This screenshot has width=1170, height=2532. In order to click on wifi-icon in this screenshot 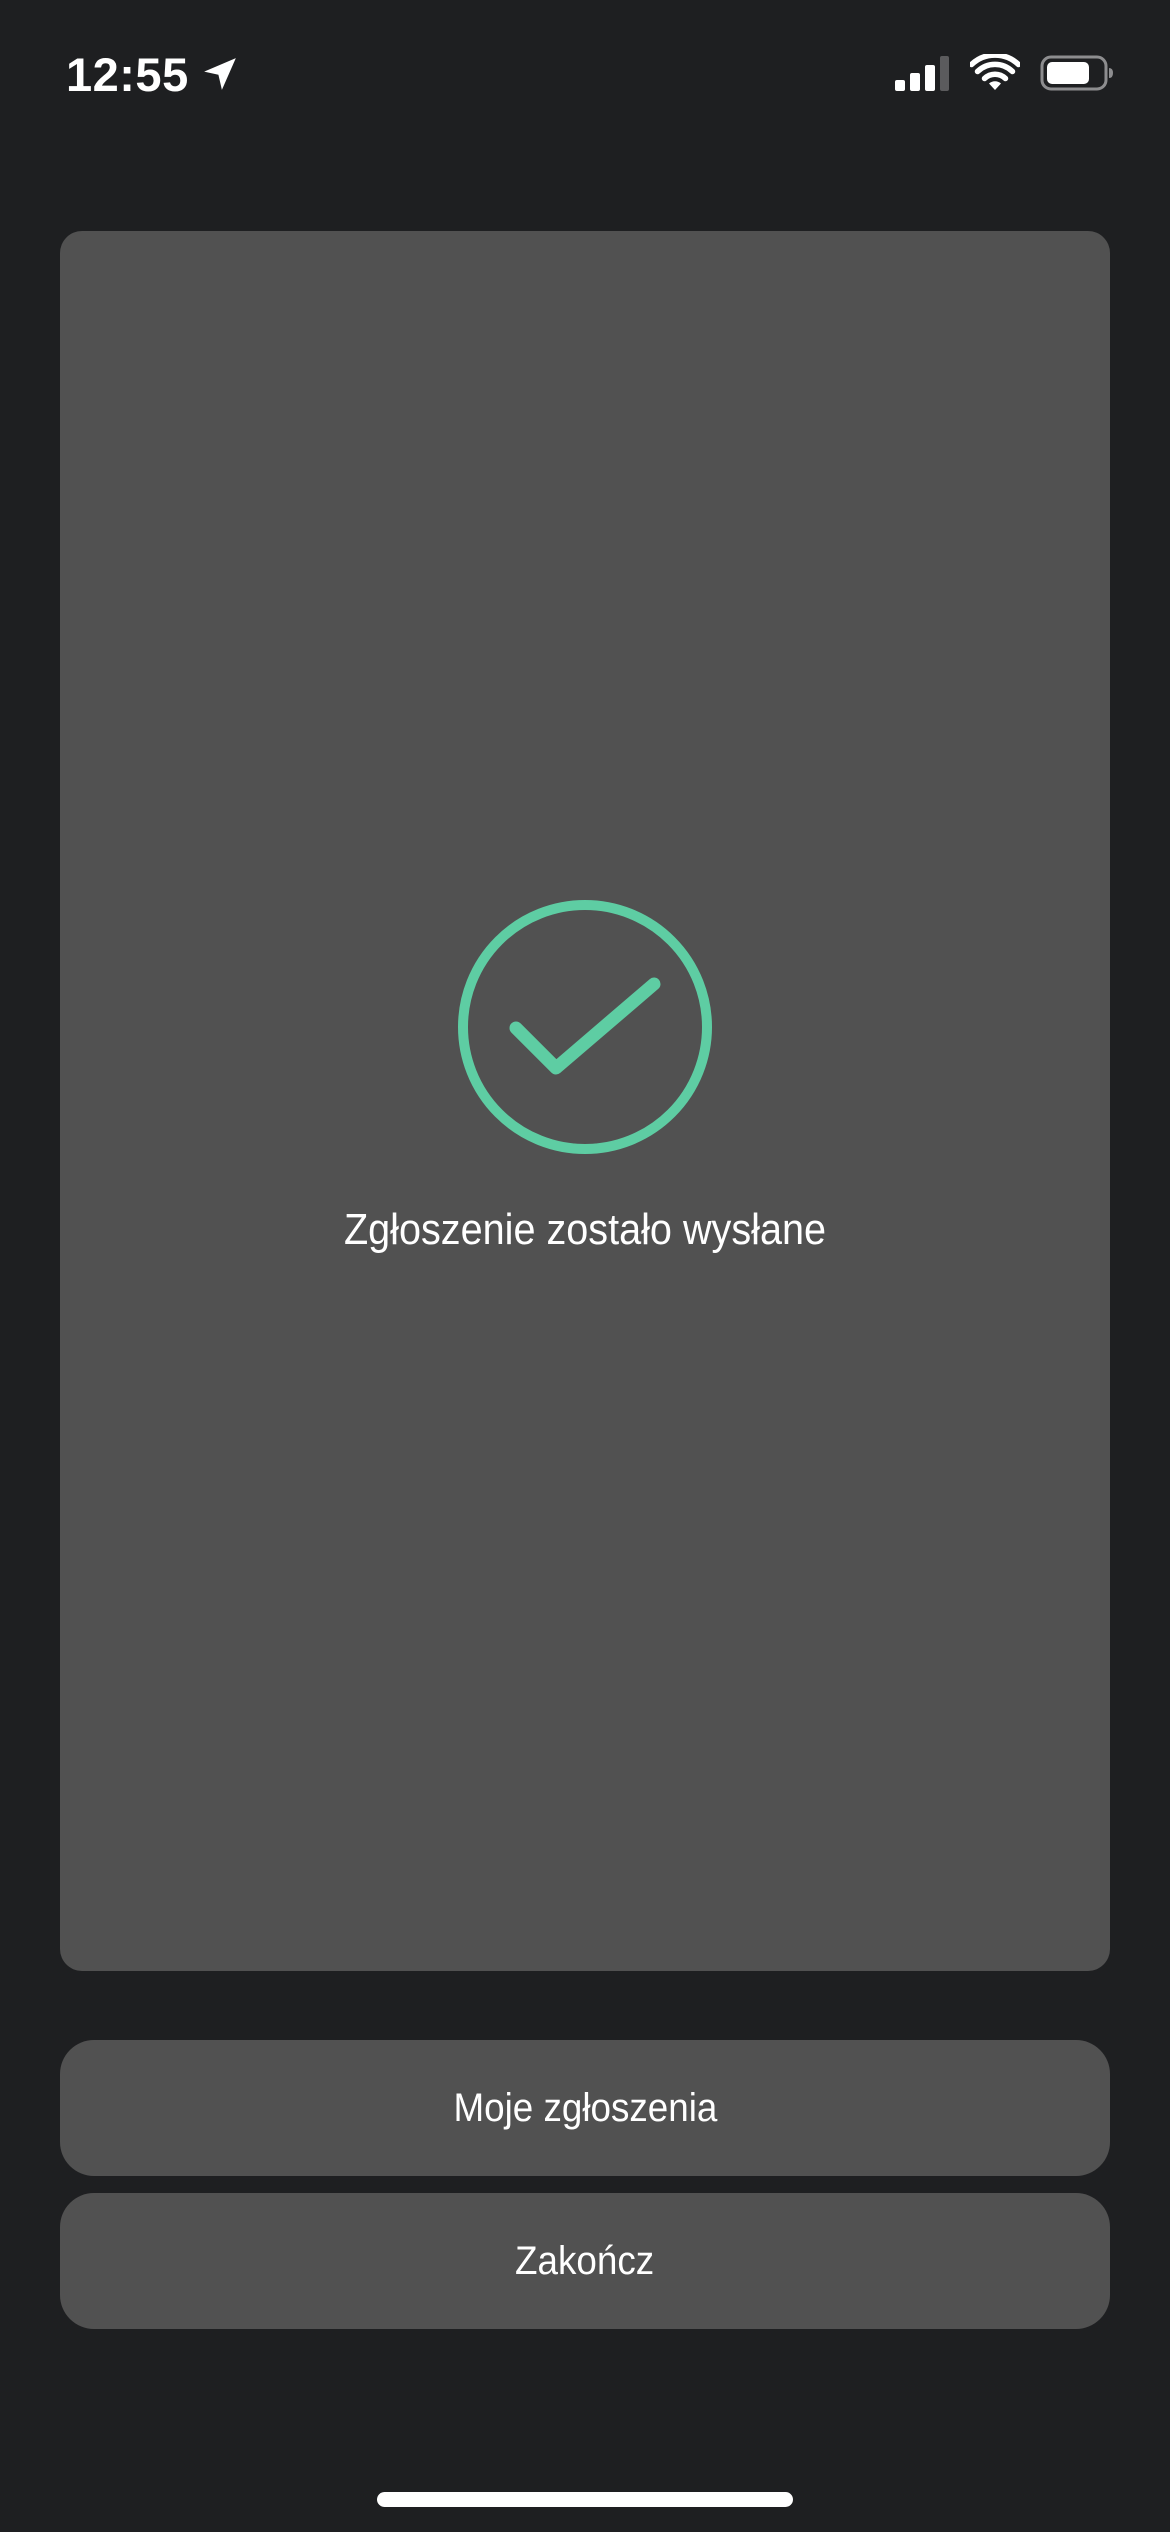, I will do `click(995, 72)`.